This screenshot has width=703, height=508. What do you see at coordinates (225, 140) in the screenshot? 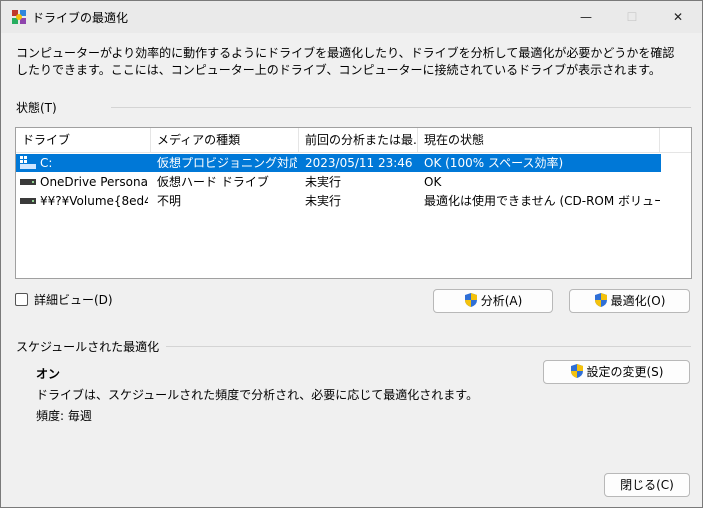
I see `column-header-media-type: メディアの種類` at bounding box center [225, 140].